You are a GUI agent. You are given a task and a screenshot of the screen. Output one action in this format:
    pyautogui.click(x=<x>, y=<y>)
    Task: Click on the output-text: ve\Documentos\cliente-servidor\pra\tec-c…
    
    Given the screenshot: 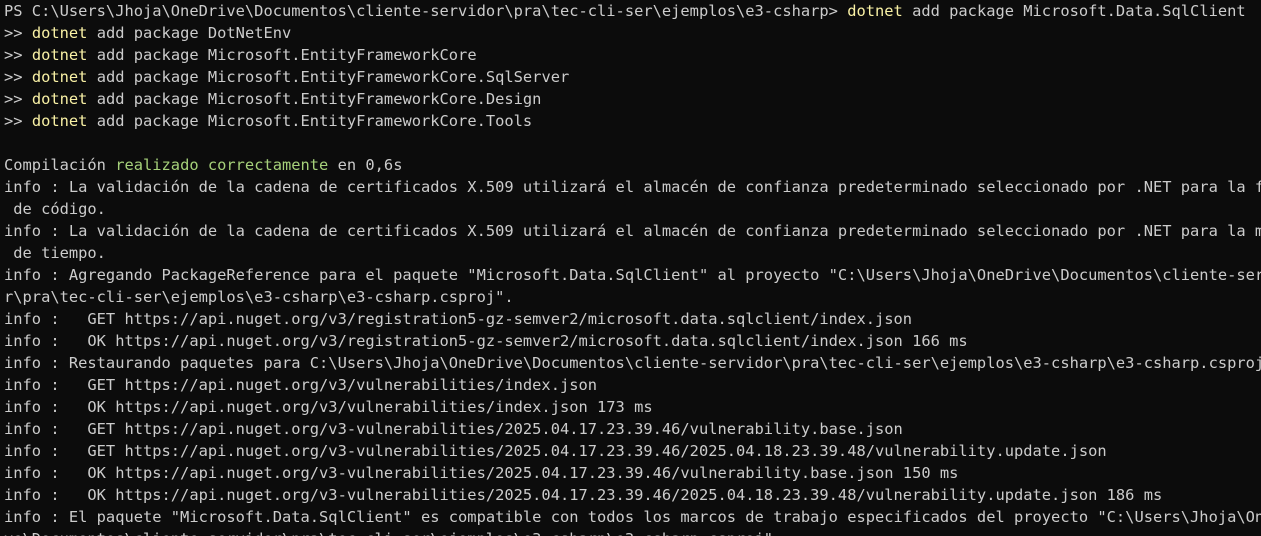 What is the action you would take?
    pyautogui.click(x=393, y=533)
    